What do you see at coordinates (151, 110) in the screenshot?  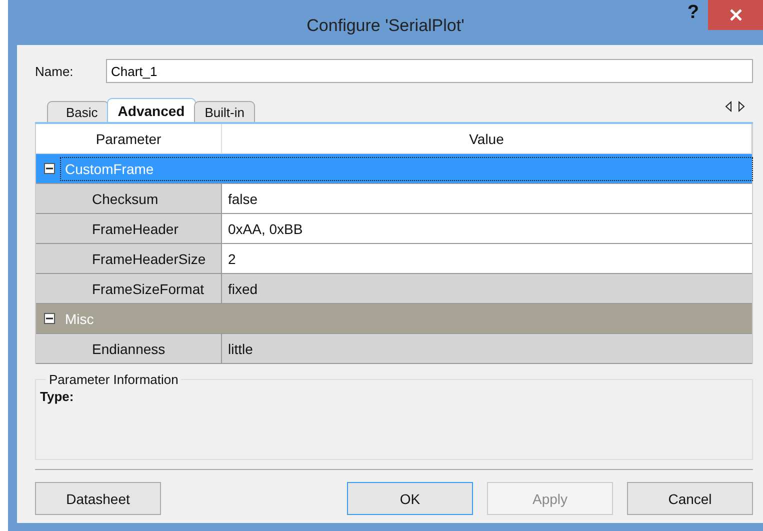 I see `tab: Advanced` at bounding box center [151, 110].